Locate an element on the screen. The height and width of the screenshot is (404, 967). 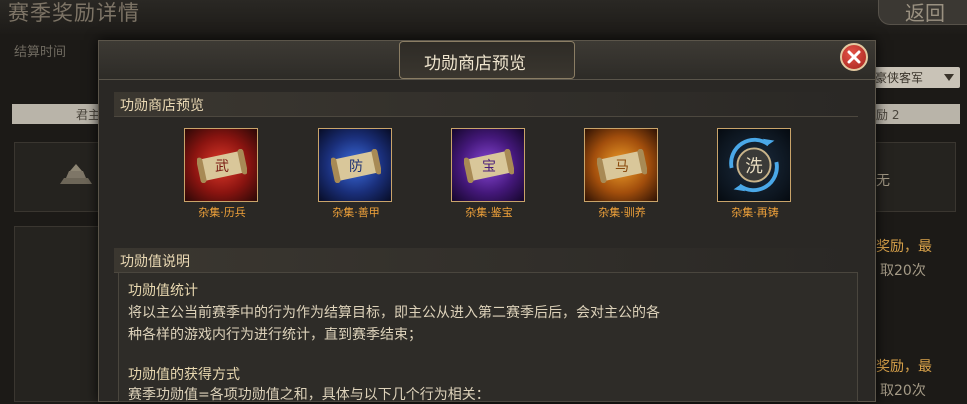
desc-stat-line: 将以主公当前赛季中的行为作为结算目标，即主公从进入第二赛季后后，会对主公的各 is located at coordinates (394, 313).